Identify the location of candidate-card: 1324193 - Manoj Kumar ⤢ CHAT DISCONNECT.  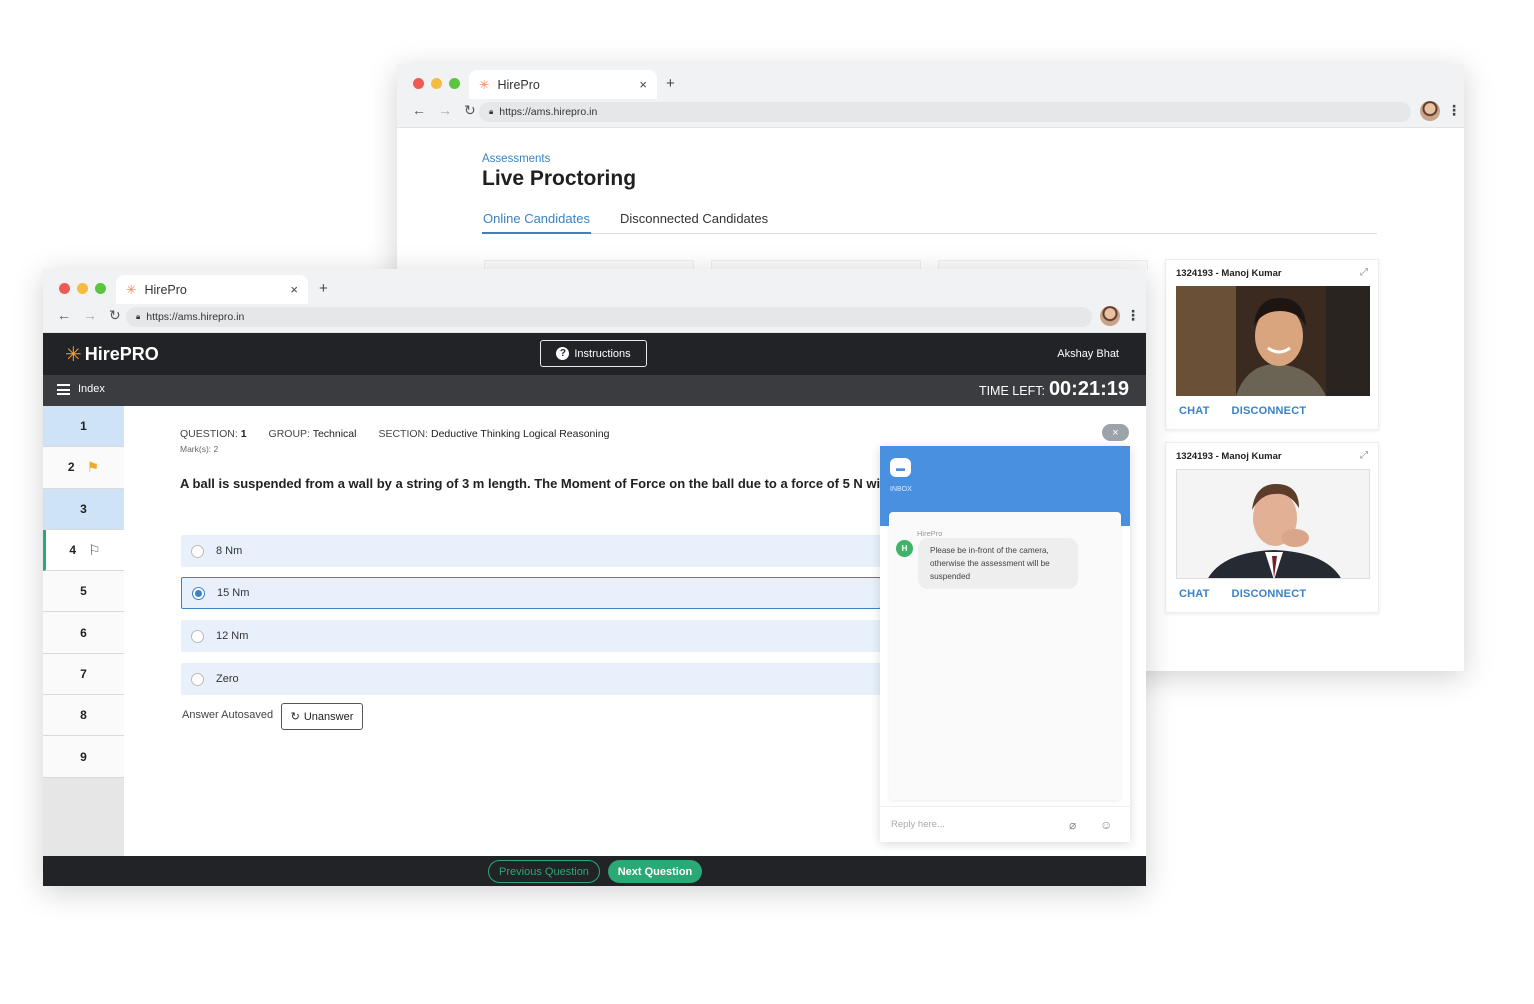
(1272, 527).